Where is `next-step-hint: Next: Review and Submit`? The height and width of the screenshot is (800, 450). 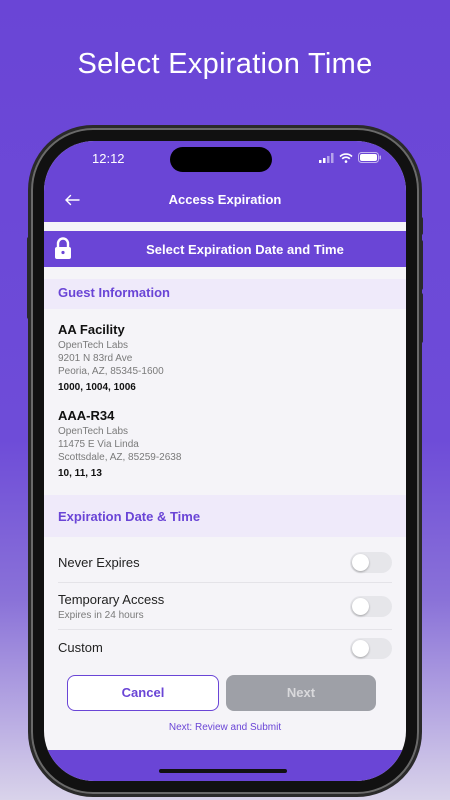
next-step-hint: Next: Review and Submit is located at coordinates (225, 727).